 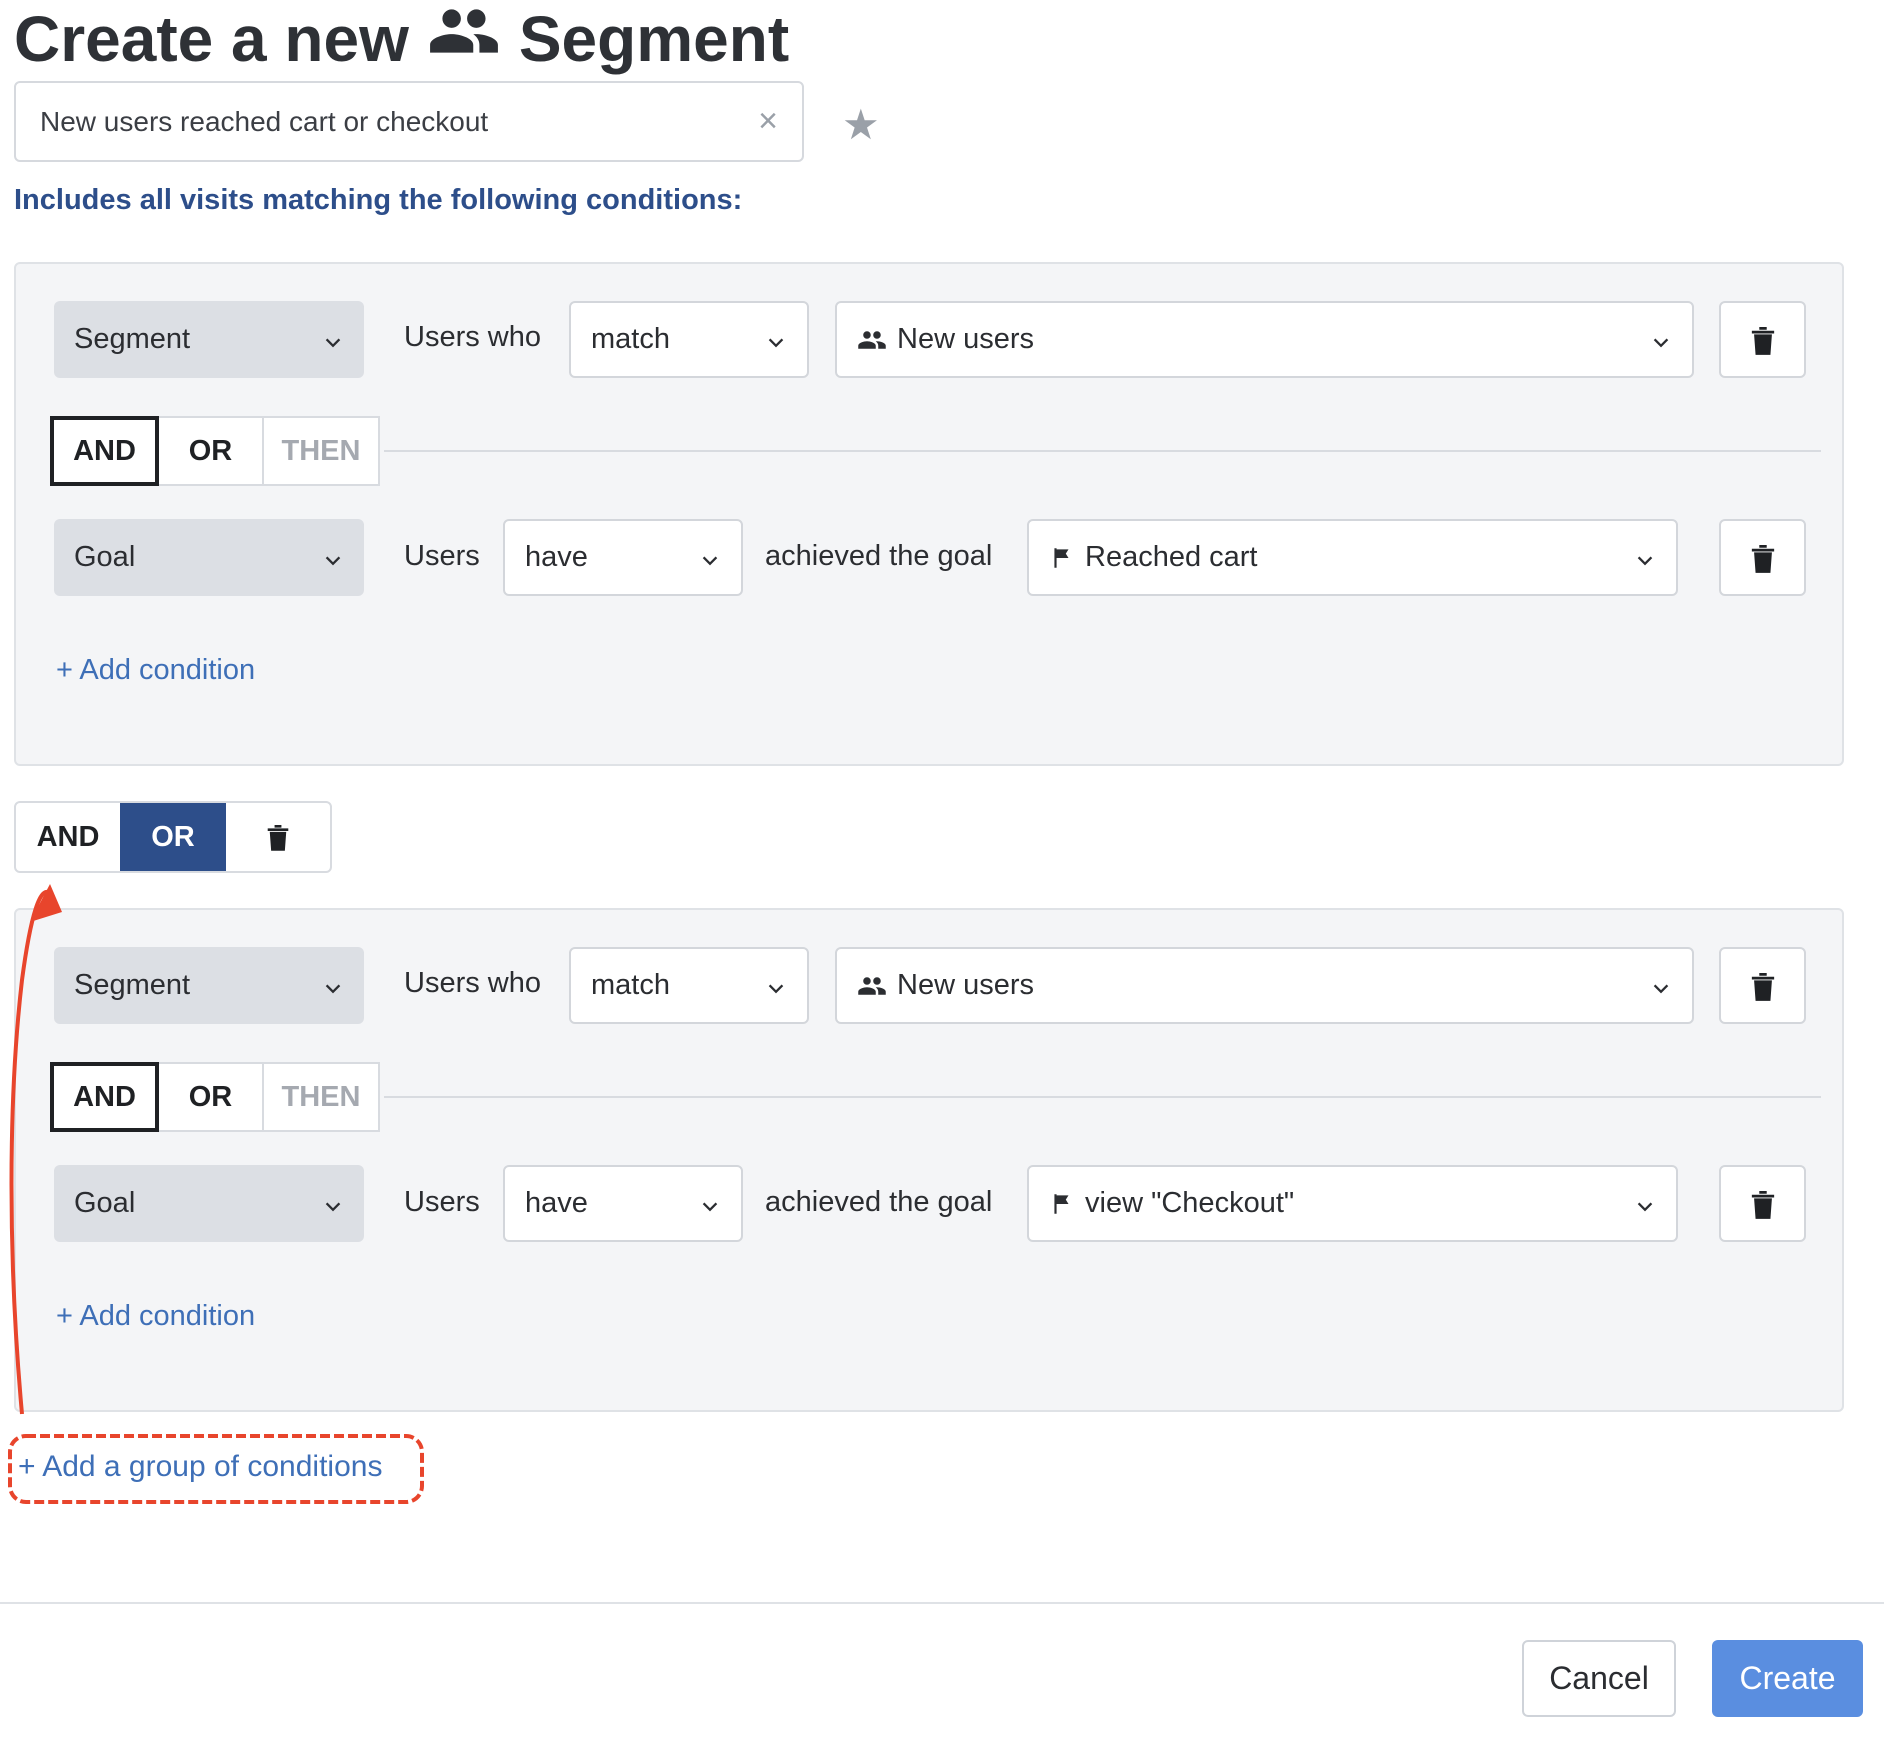 What do you see at coordinates (1190, 1203) in the screenshot?
I see `goal-value: view "Checkout"` at bounding box center [1190, 1203].